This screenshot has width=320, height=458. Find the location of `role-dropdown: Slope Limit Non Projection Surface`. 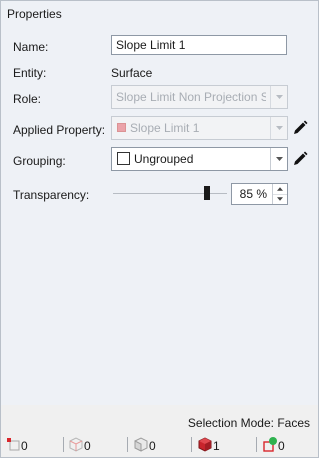

role-dropdown: Slope Limit Non Projection Surface is located at coordinates (199, 97).